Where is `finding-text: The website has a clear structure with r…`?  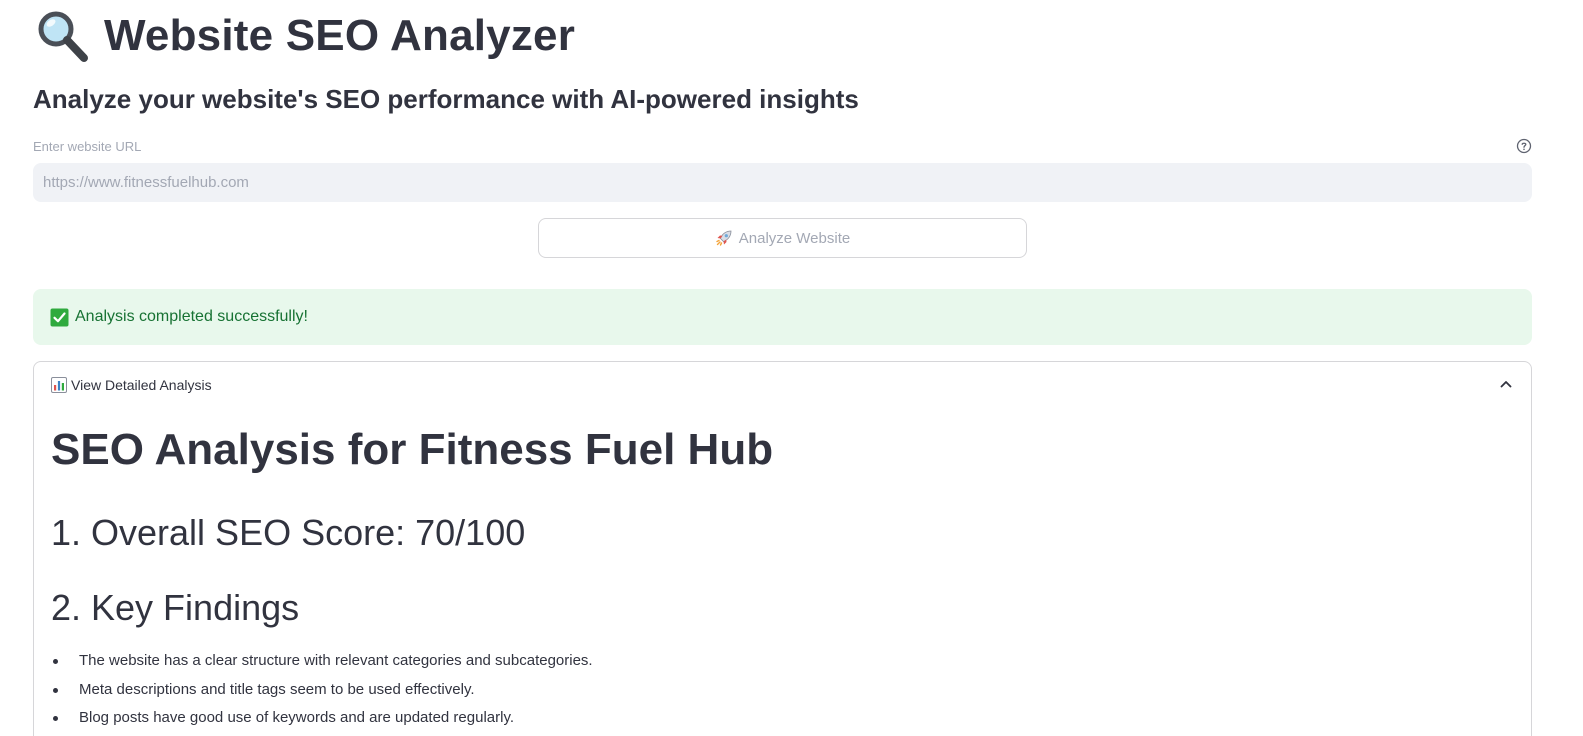 finding-text: The website has a clear structure with r… is located at coordinates (336, 660).